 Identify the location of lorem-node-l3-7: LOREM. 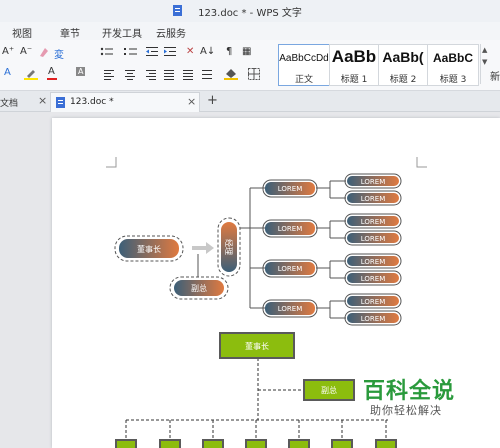
(373, 301).